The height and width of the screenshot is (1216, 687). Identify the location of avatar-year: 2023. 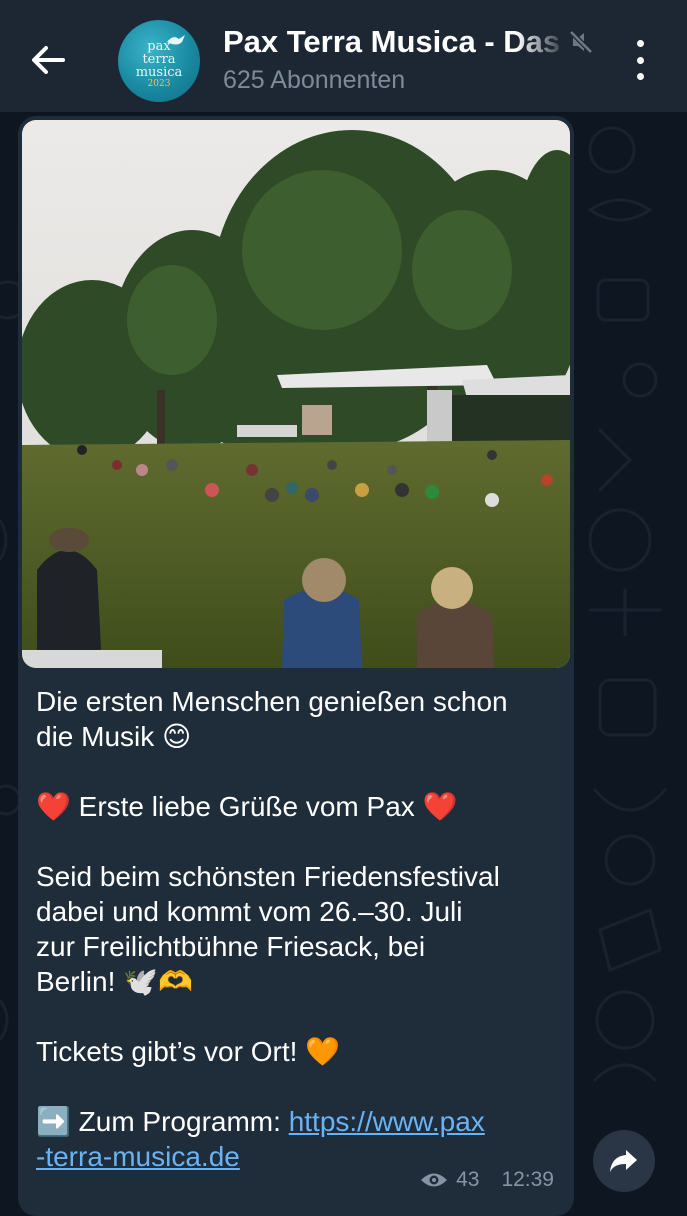
(159, 84).